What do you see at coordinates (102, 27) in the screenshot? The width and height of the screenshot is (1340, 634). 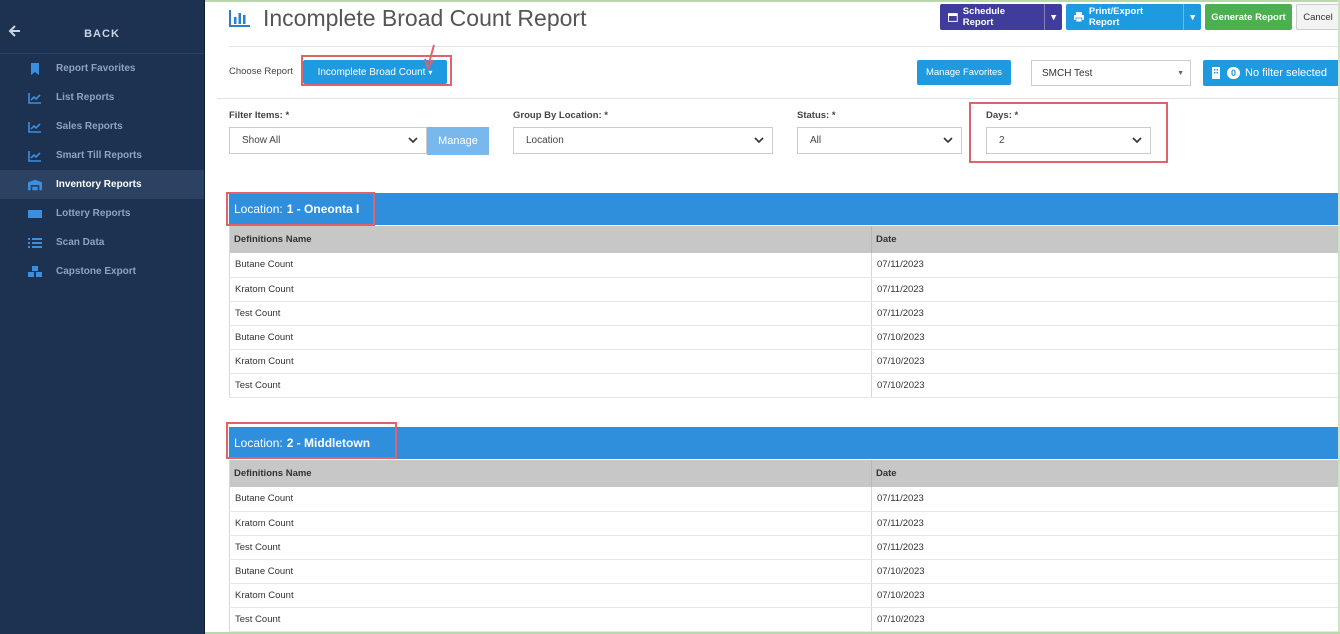 I see `back-button: BACK` at bounding box center [102, 27].